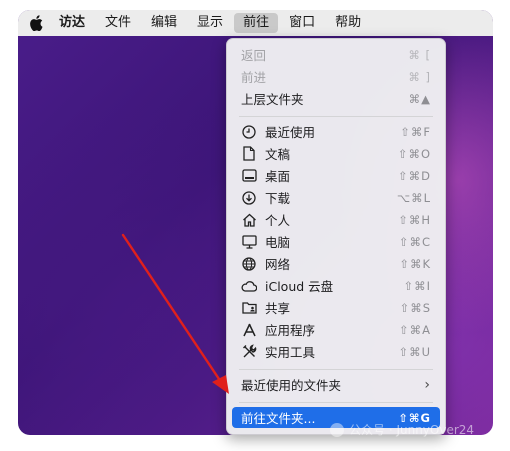 This screenshot has width=510, height=451. What do you see at coordinates (337, 429) in the screenshot?
I see `wechat-icon` at bounding box center [337, 429].